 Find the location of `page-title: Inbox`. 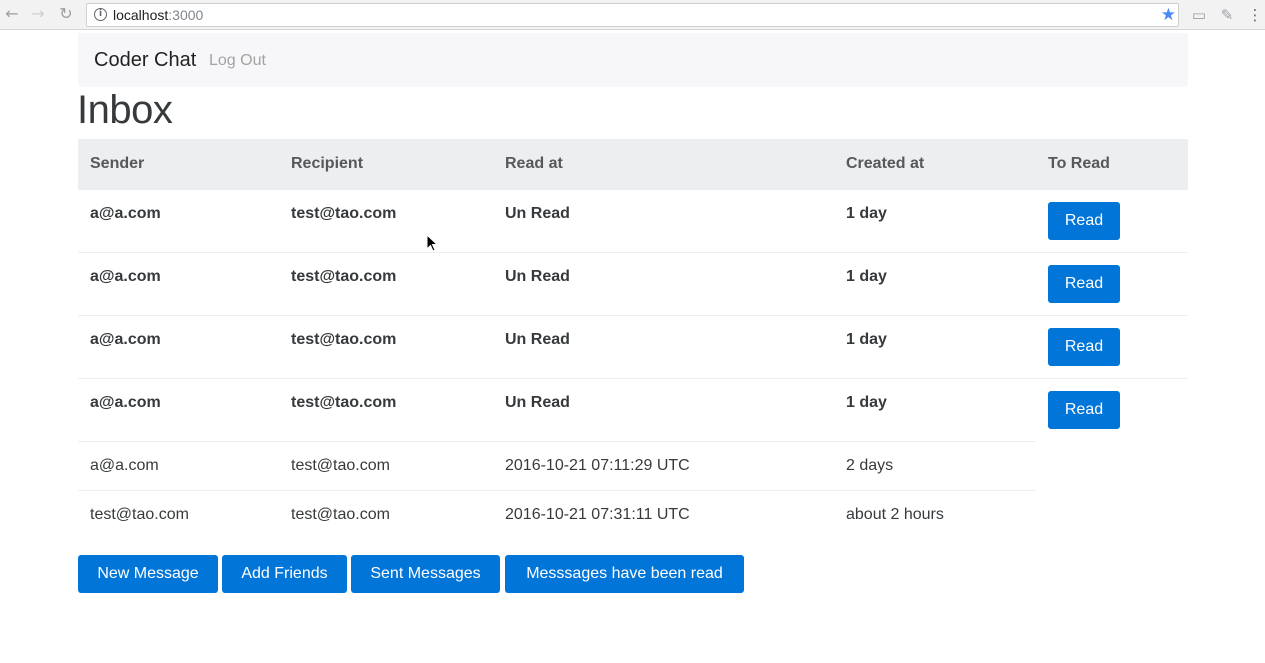

page-title: Inbox is located at coordinates (125, 110).